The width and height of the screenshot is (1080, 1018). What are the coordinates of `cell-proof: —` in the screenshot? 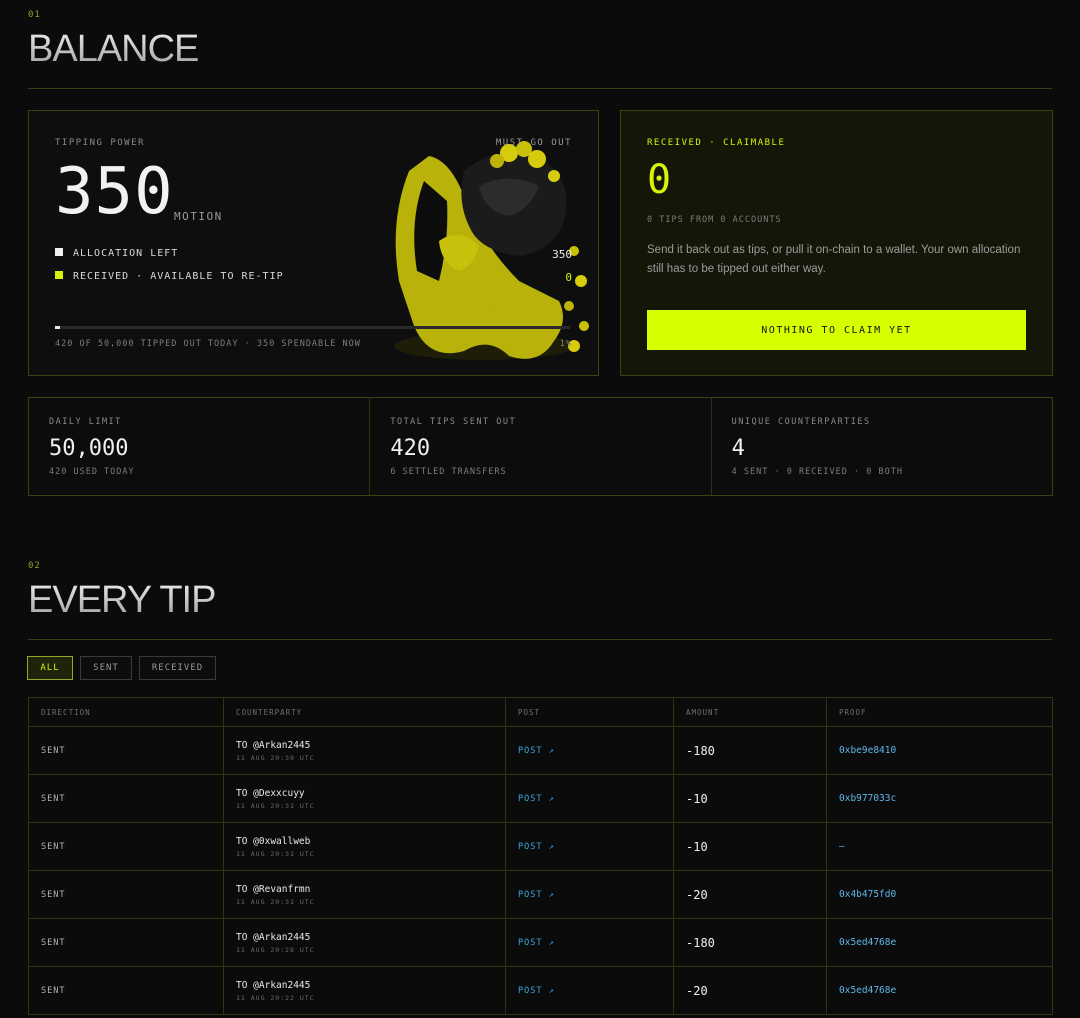 It's located at (939, 846).